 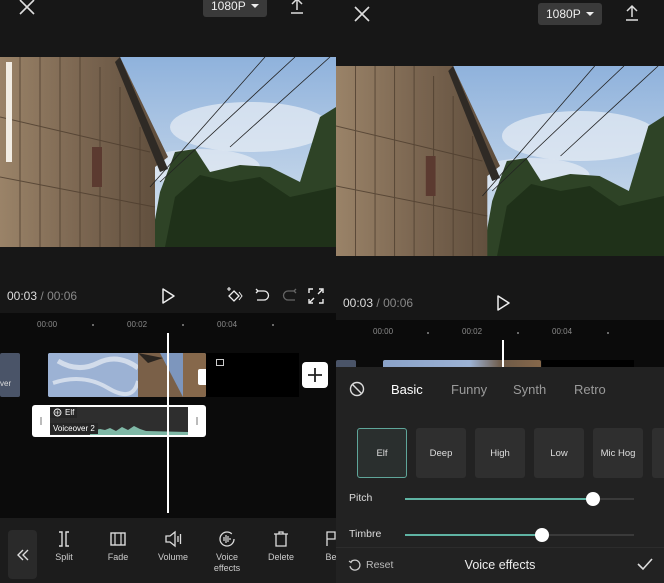 What do you see at coordinates (658, 453) in the screenshot?
I see `effect-partial` at bounding box center [658, 453].